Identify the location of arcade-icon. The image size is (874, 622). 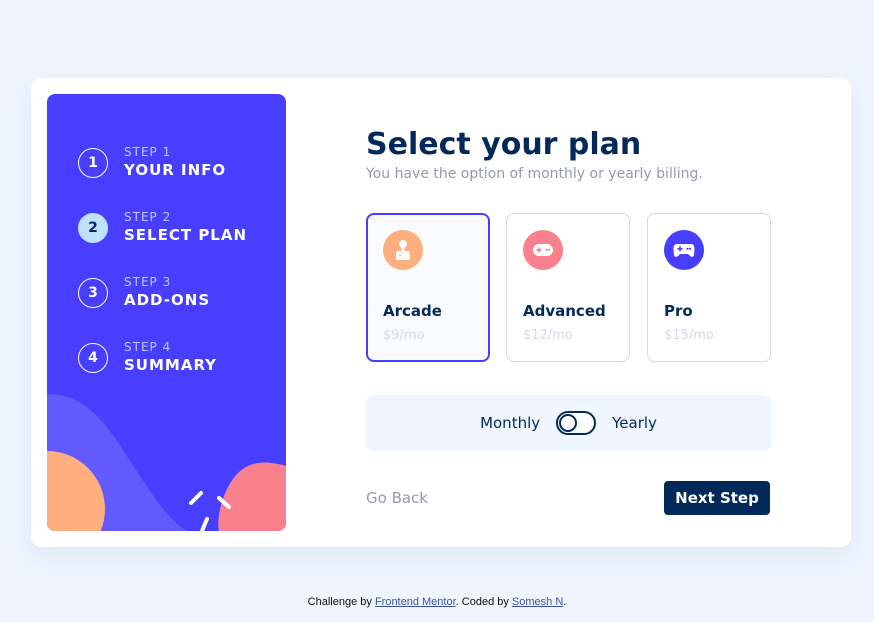
(403, 250).